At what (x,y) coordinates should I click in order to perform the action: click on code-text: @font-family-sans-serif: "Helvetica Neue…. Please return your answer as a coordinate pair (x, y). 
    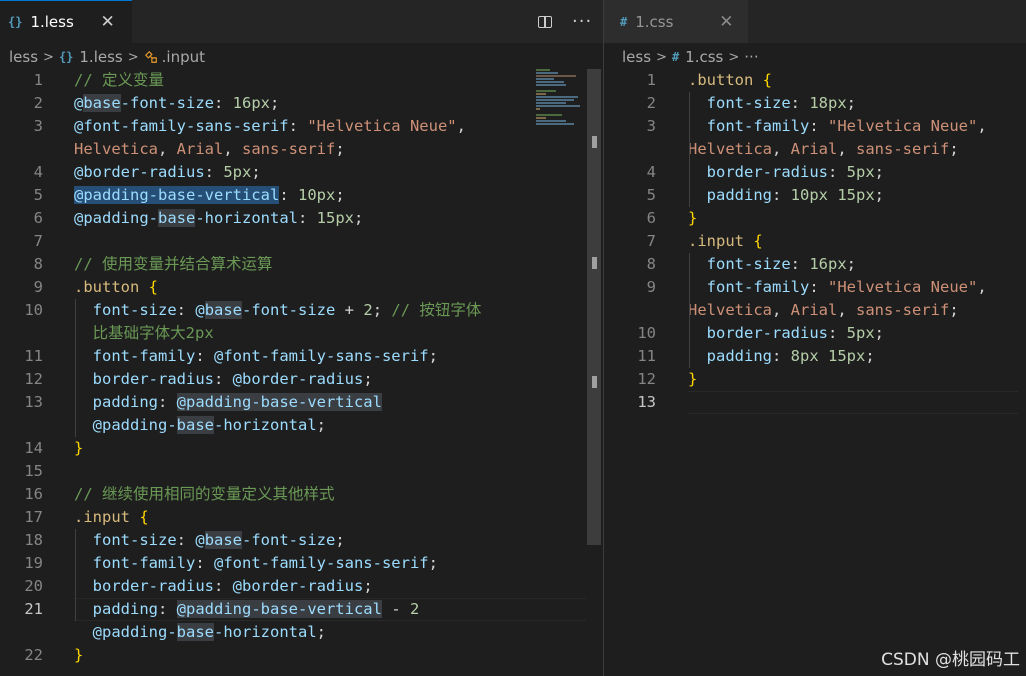
    Looking at the image, I should click on (270, 126).